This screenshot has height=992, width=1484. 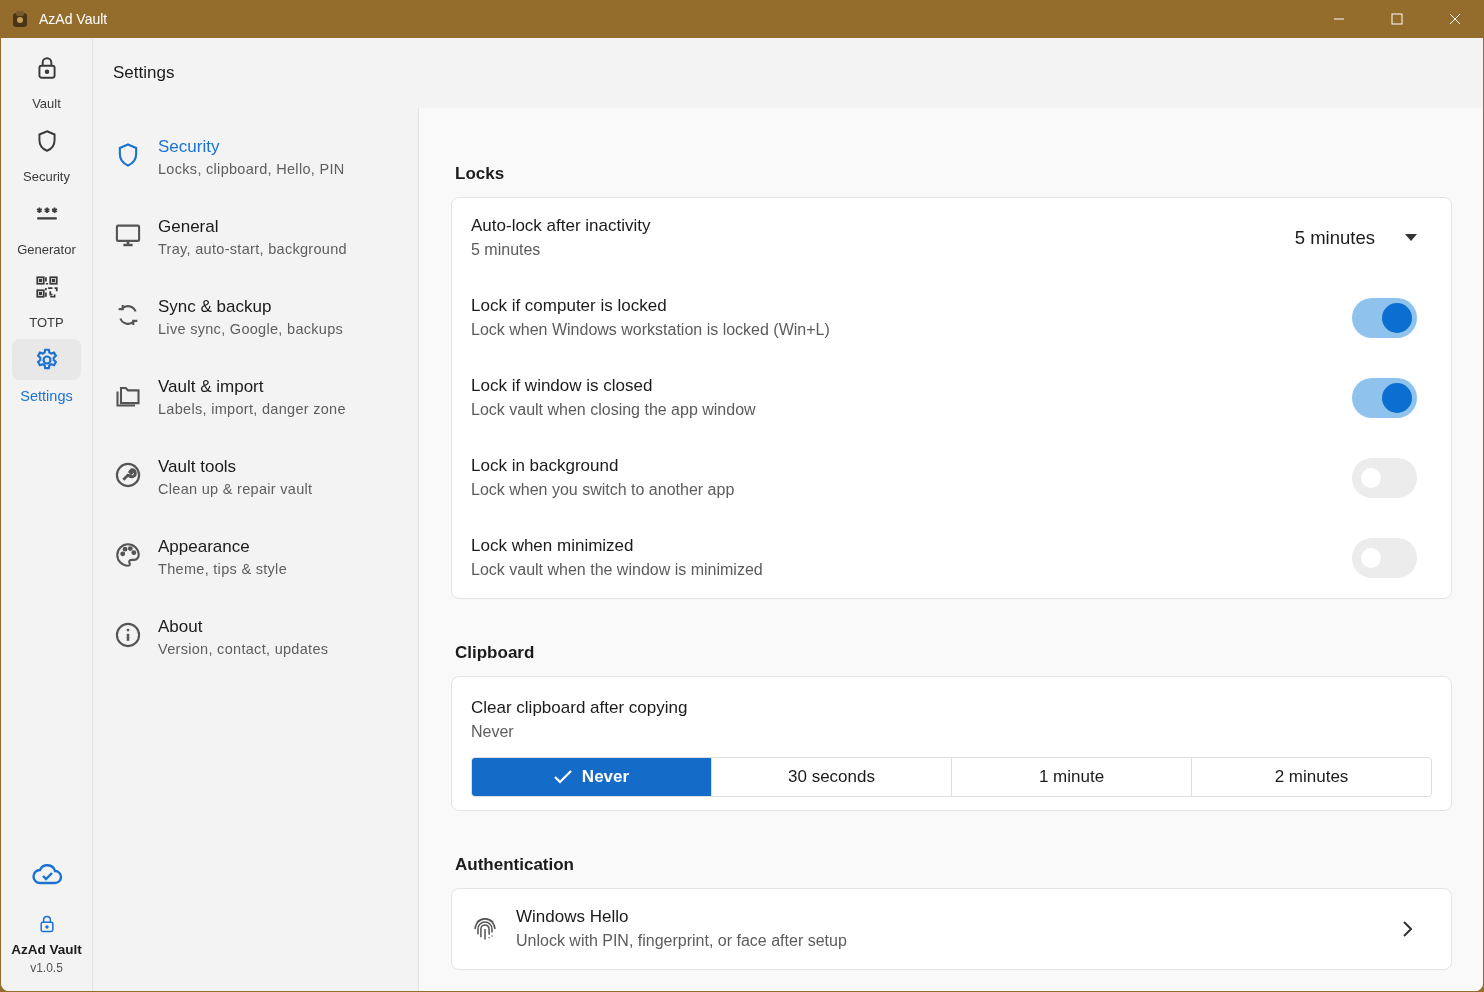 What do you see at coordinates (1407, 929) in the screenshot?
I see `chevron-right-icon` at bounding box center [1407, 929].